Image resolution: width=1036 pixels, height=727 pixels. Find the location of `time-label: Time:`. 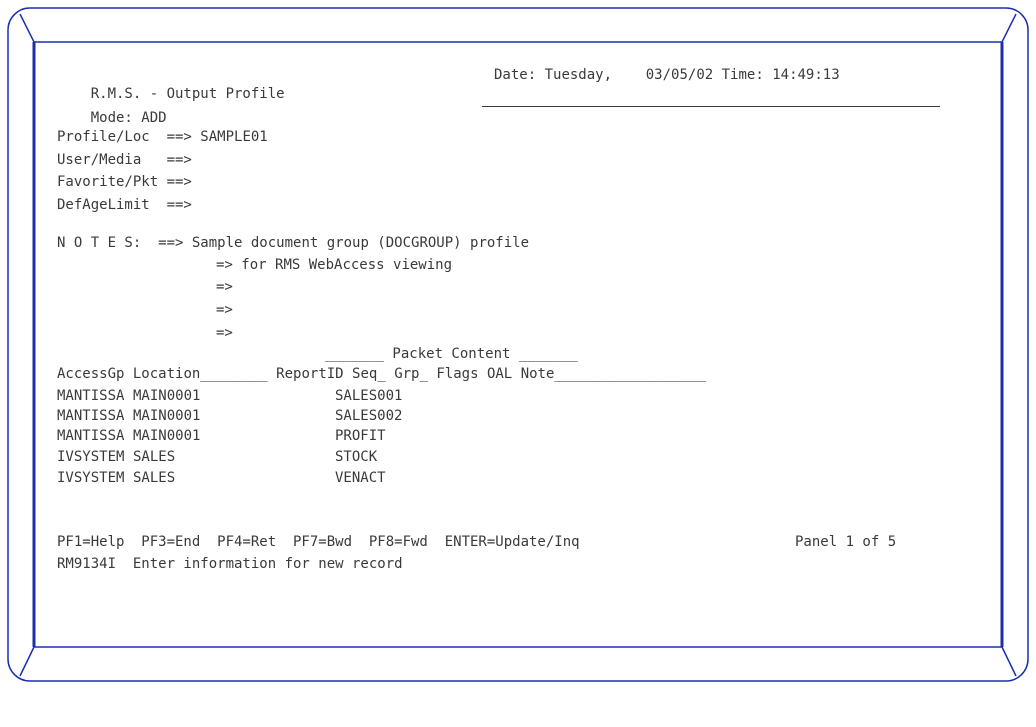

time-label: Time: is located at coordinates (742, 75).